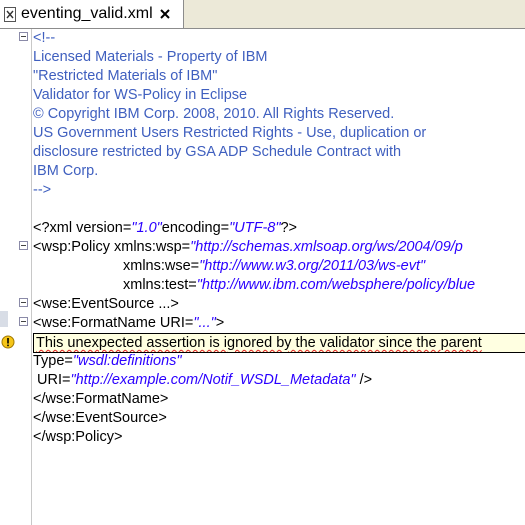 This screenshot has height=525, width=525. Describe the element at coordinates (262, 14) in the screenshot. I see `editor-tab-bar: eventing_valid.xml` at that location.